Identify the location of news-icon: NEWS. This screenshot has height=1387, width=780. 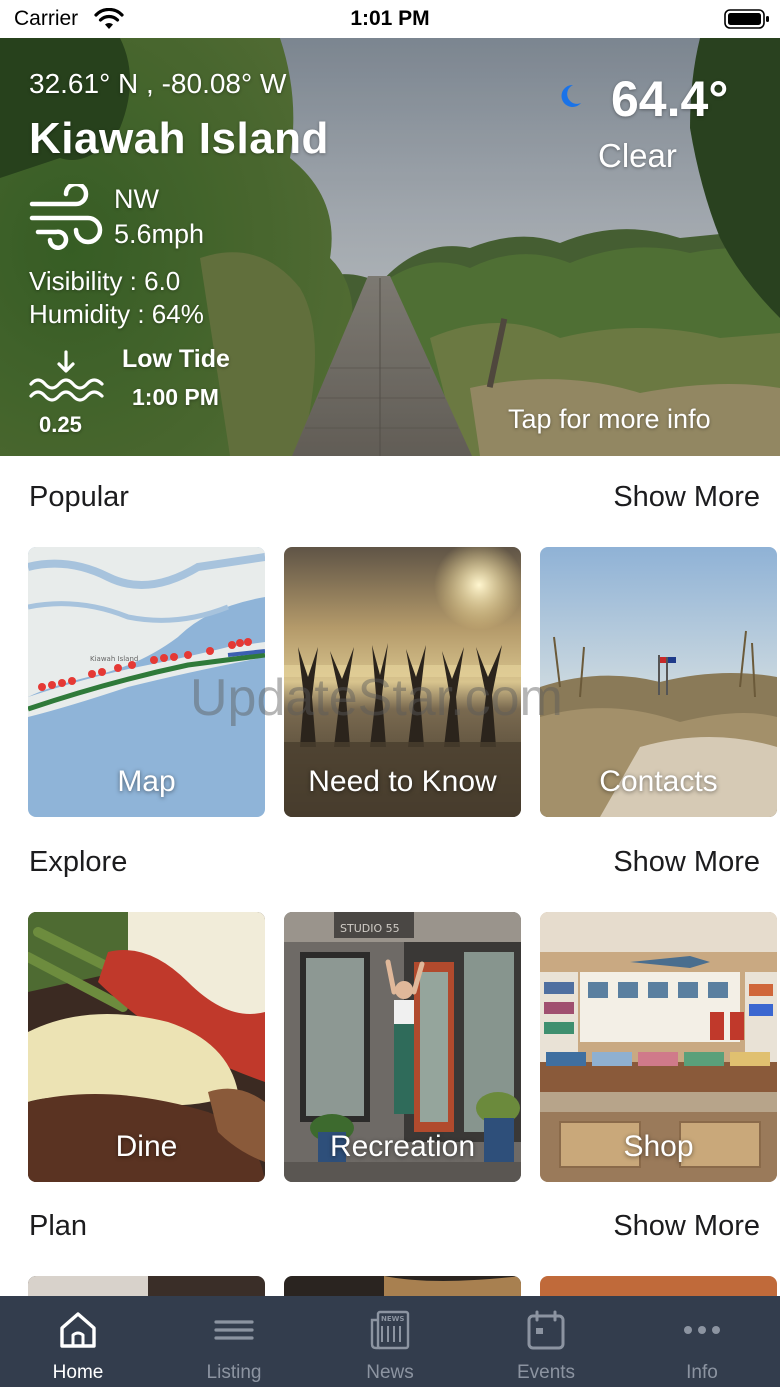
(390, 1330).